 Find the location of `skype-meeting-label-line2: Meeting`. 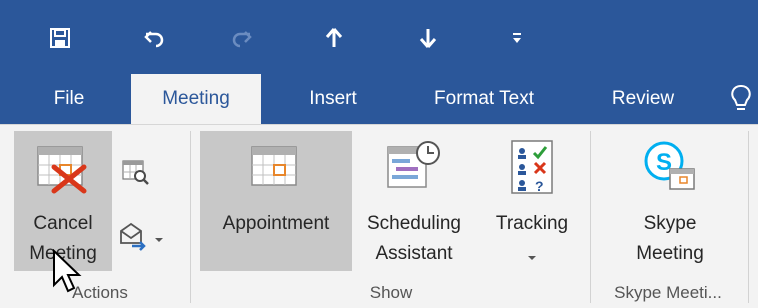

skype-meeting-label-line2: Meeting is located at coordinates (670, 253).